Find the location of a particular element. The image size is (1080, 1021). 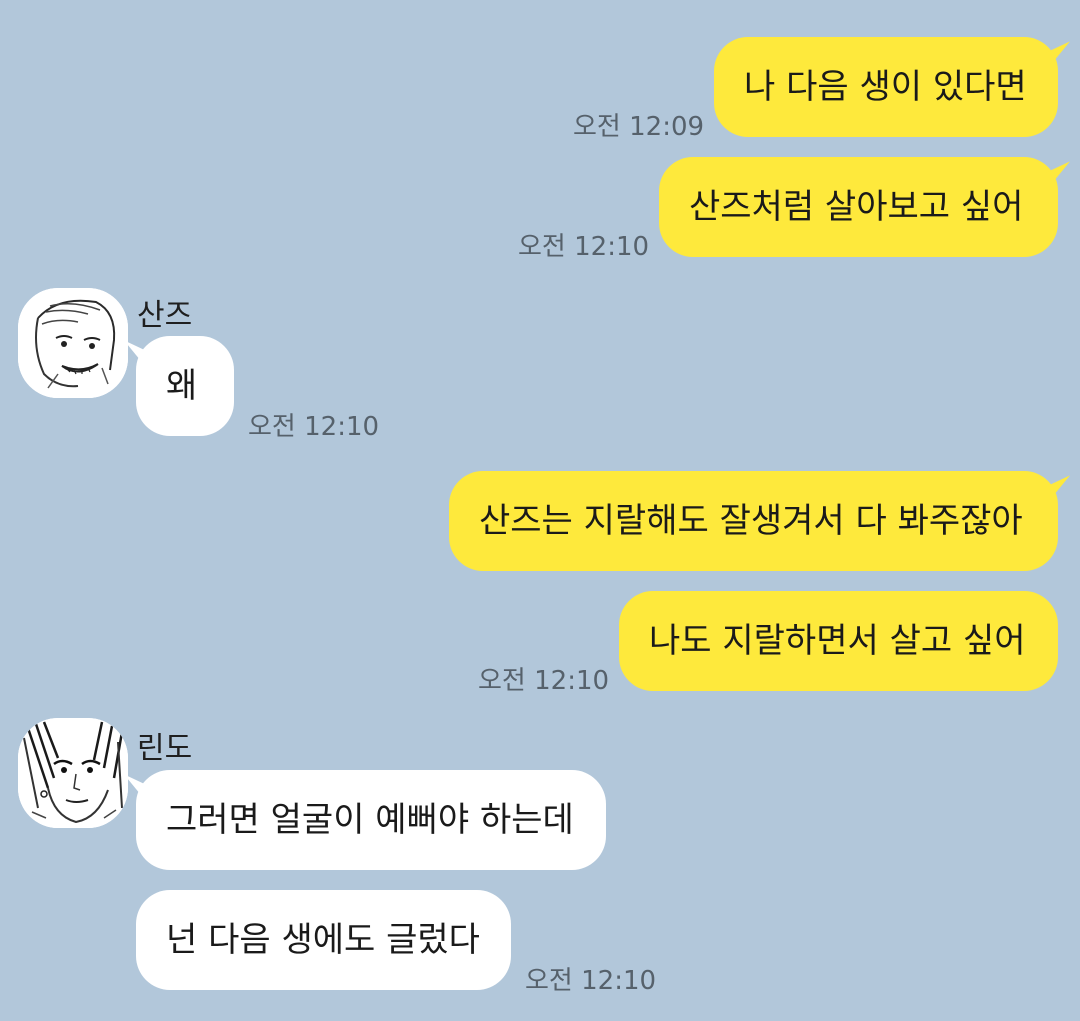

sanzu-avatar is located at coordinates (73, 343).